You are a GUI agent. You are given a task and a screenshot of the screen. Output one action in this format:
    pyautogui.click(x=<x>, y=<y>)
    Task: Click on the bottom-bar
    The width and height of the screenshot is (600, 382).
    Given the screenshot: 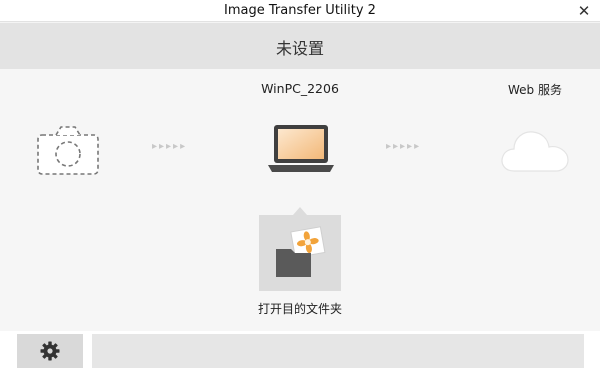 What is the action you would take?
    pyautogui.click(x=300, y=356)
    